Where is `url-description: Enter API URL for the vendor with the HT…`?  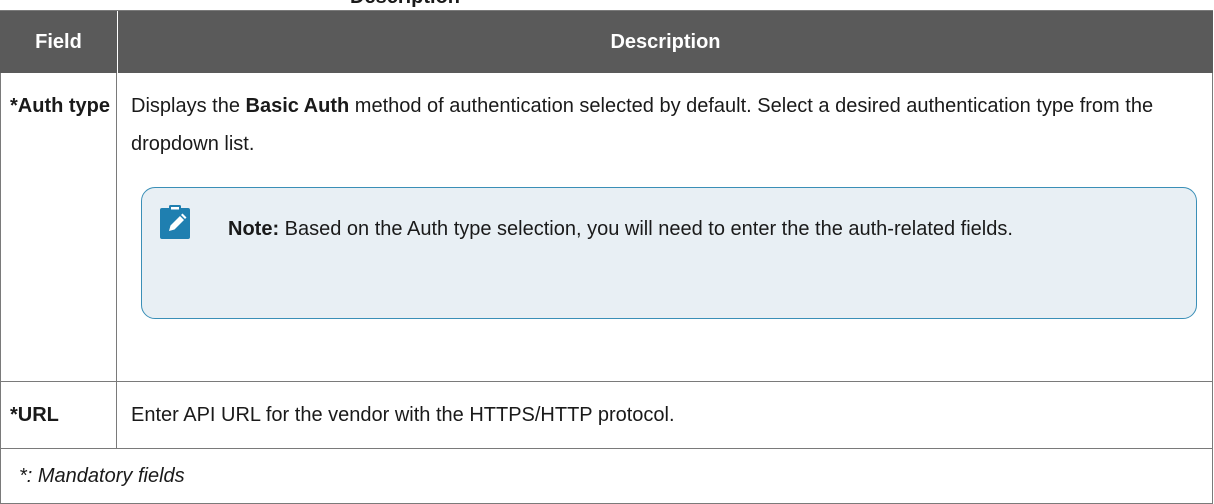 url-description: Enter API URL for the vendor with the HT… is located at coordinates (665, 415).